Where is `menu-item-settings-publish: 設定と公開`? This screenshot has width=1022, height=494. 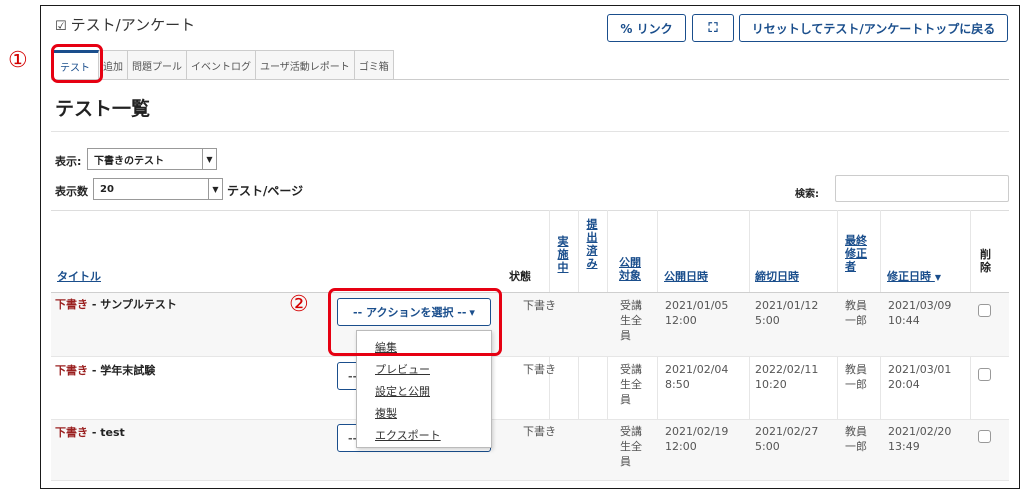 menu-item-settings-publish: 設定と公開 is located at coordinates (402, 391).